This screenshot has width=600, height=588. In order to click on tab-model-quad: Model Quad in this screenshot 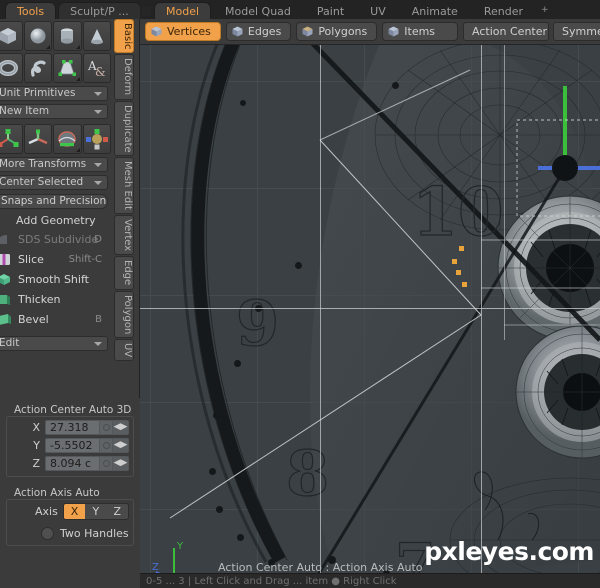, I will do `click(258, 10)`.